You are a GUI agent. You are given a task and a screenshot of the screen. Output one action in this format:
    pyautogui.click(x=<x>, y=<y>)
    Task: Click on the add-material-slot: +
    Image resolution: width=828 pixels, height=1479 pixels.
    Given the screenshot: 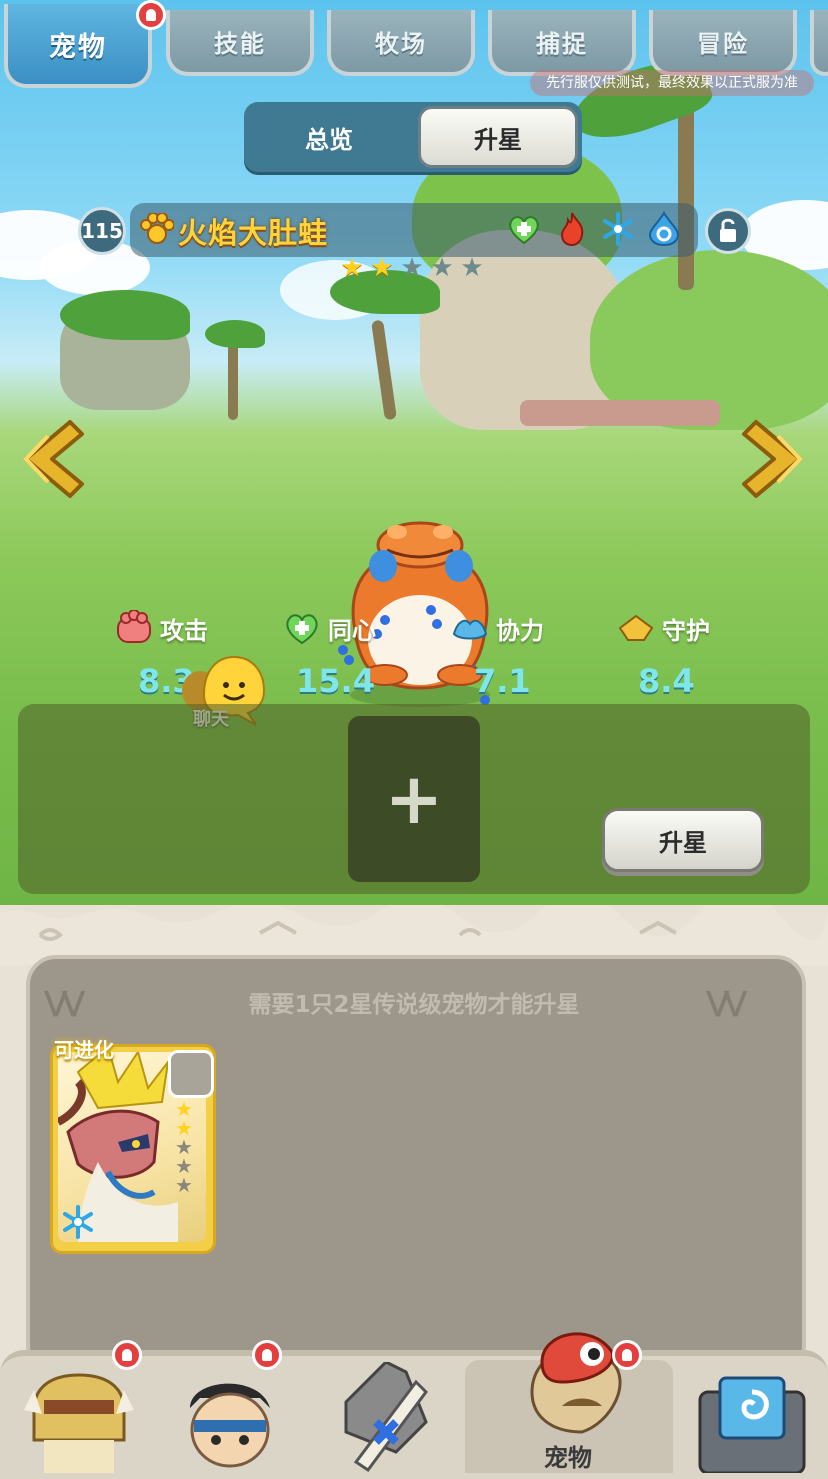 What is the action you would take?
    pyautogui.click(x=414, y=799)
    